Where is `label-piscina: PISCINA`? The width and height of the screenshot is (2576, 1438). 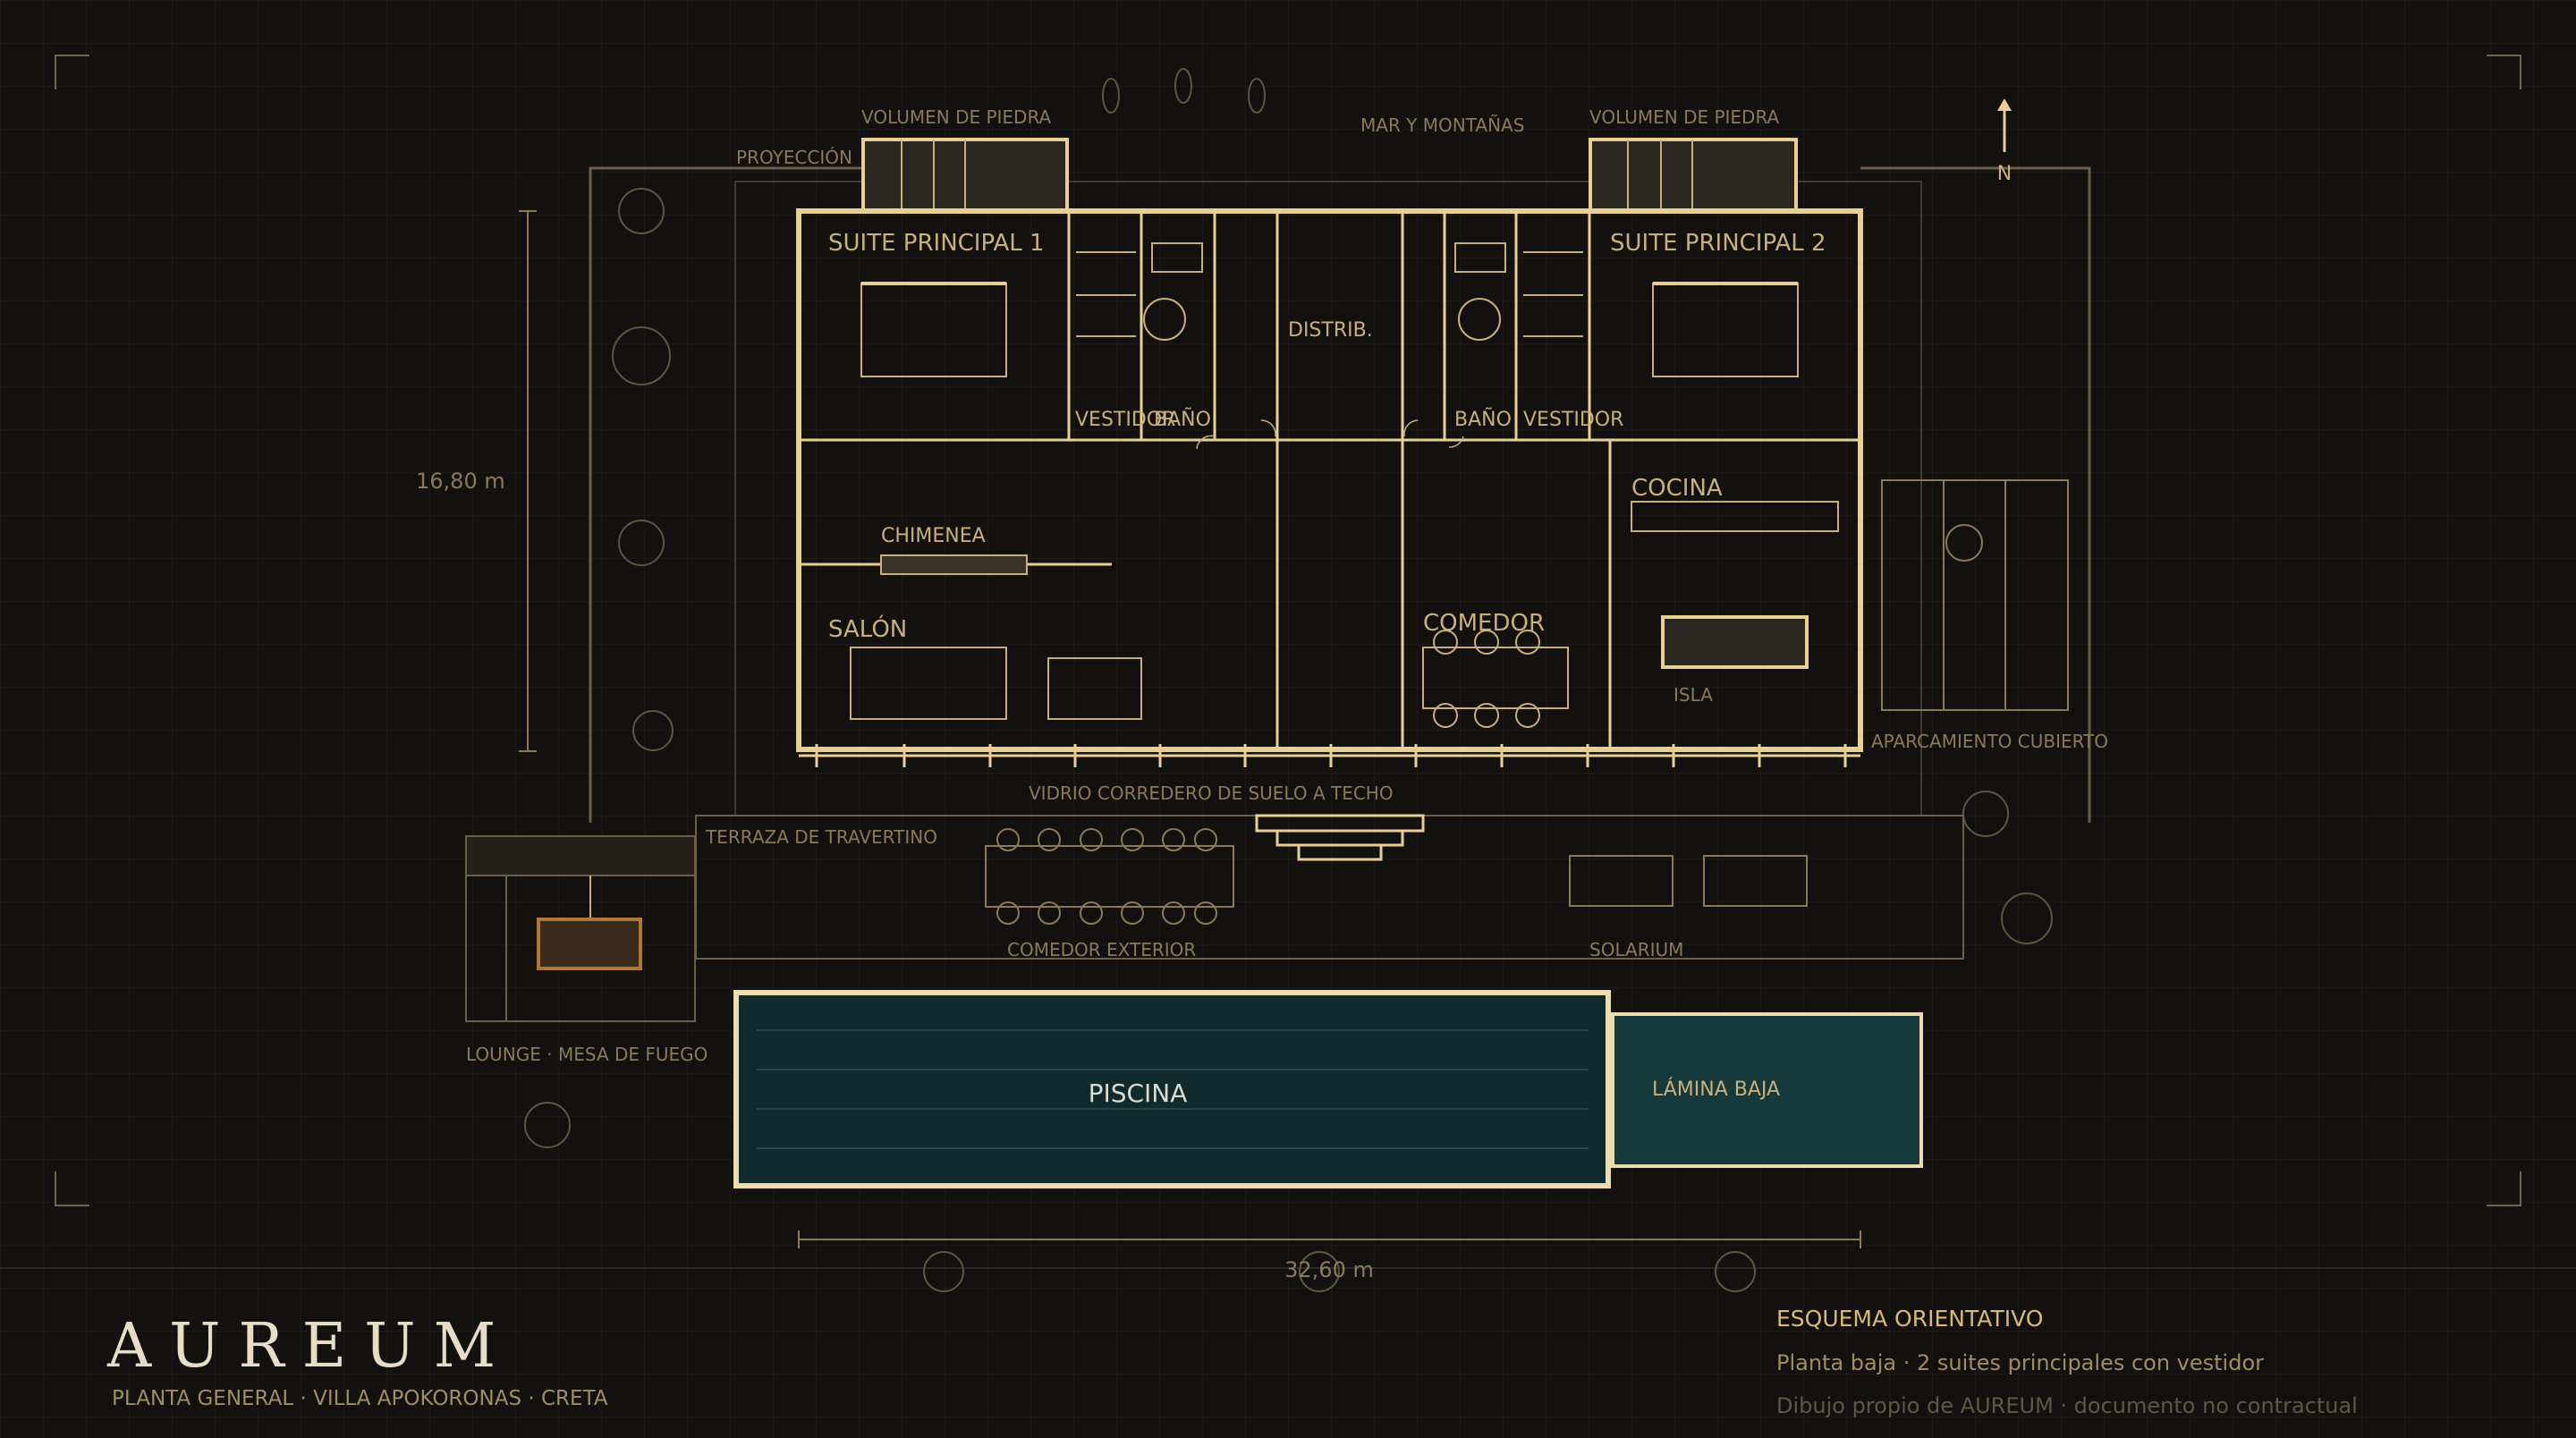 label-piscina: PISCINA is located at coordinates (1138, 1093).